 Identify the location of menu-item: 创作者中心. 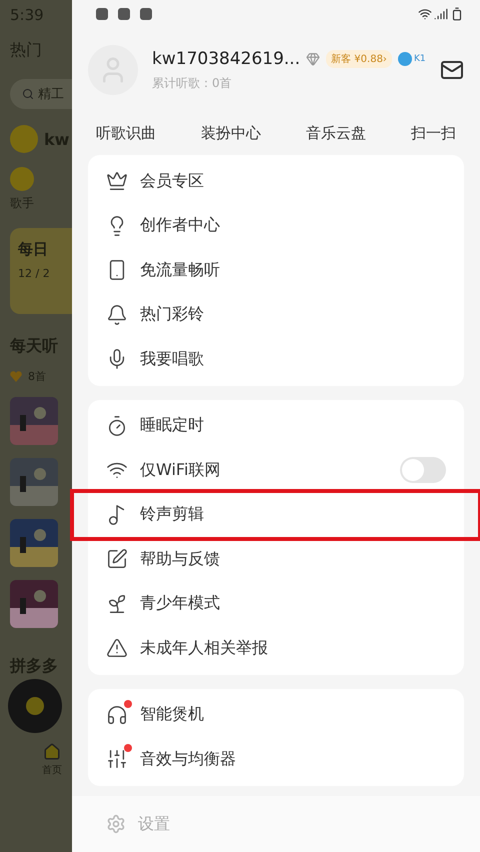
(276, 226).